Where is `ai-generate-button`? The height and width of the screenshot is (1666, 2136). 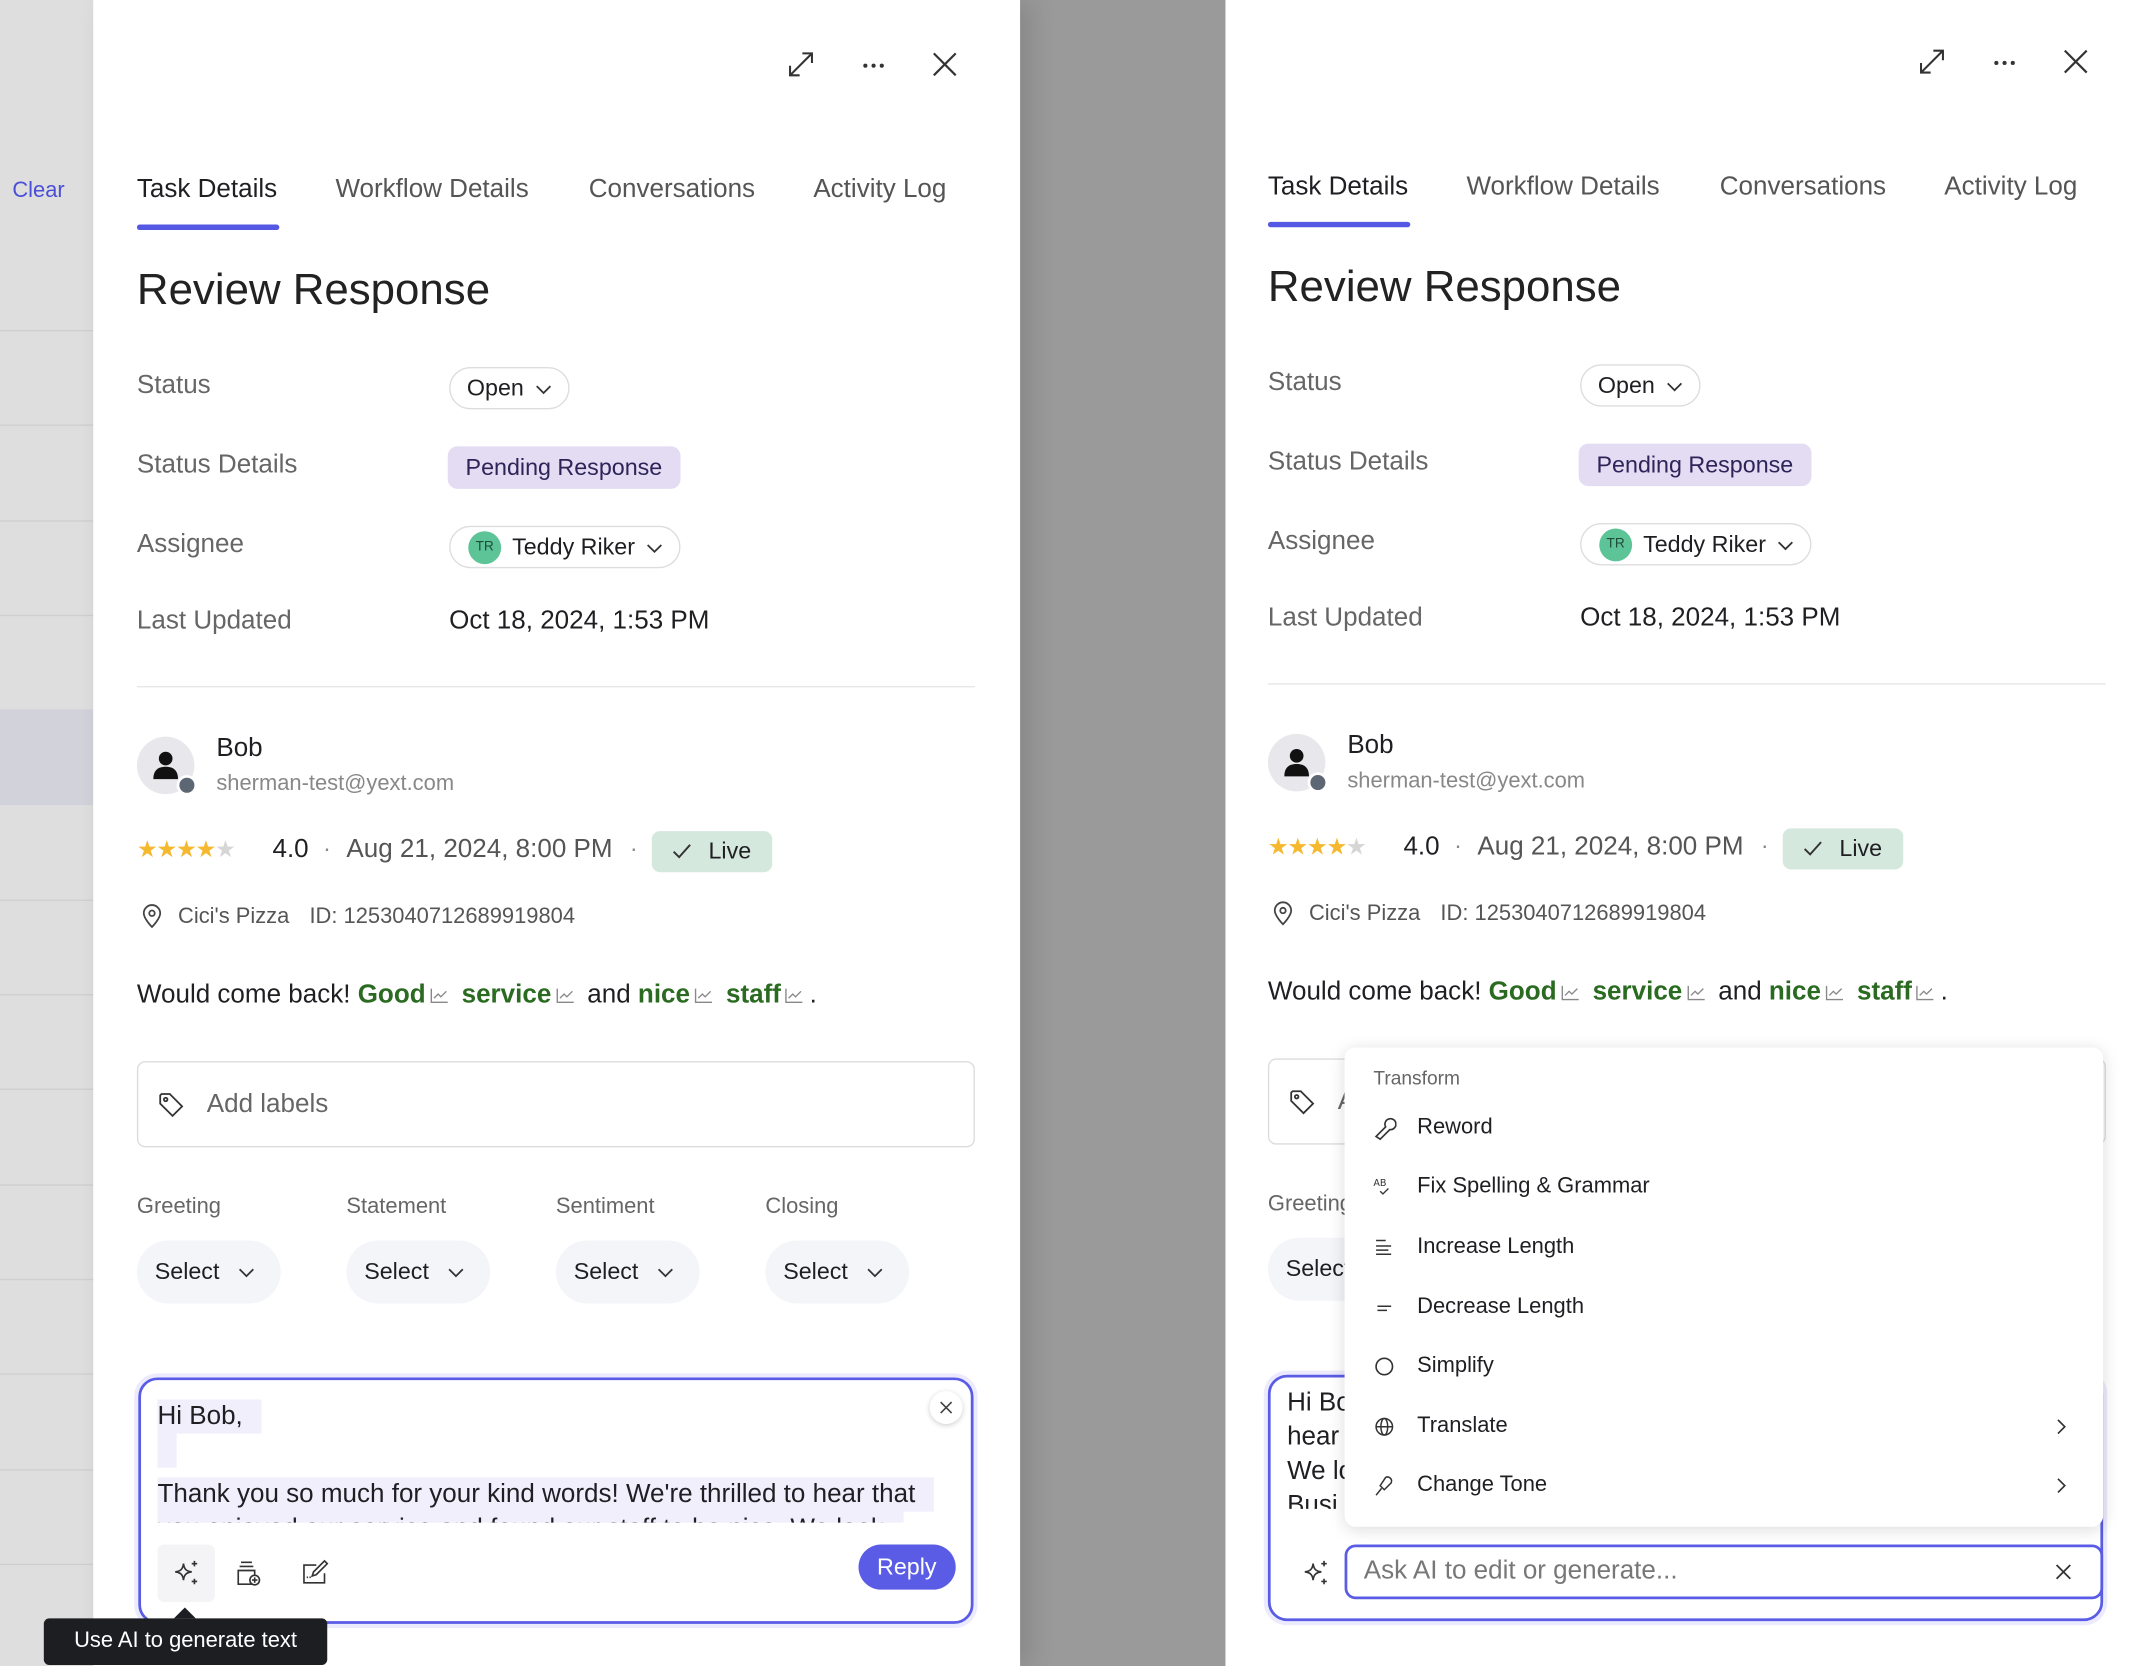
ai-generate-button is located at coordinates (186, 1573).